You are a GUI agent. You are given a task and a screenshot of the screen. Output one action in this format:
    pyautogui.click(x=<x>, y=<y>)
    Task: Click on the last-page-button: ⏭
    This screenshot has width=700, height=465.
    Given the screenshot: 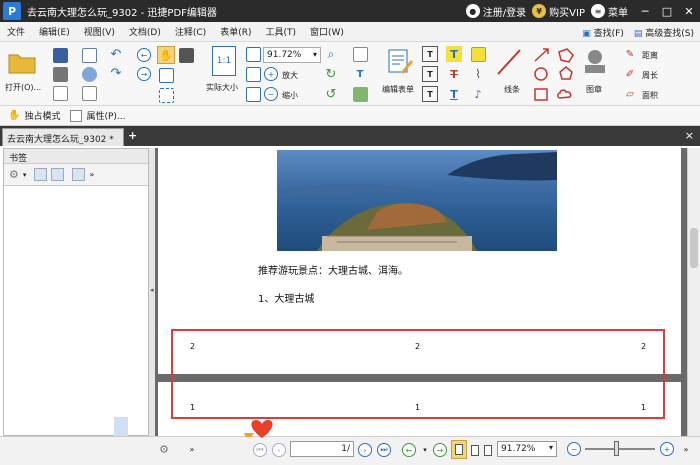 What is the action you would take?
    pyautogui.click(x=384, y=450)
    